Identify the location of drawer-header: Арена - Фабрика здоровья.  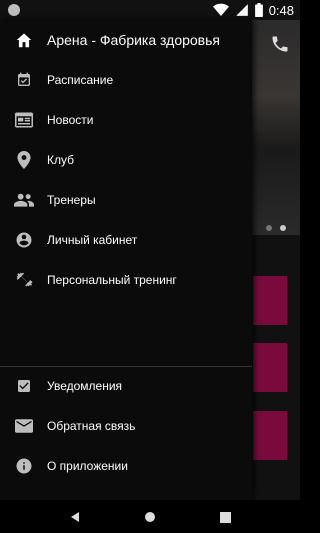
(126, 40).